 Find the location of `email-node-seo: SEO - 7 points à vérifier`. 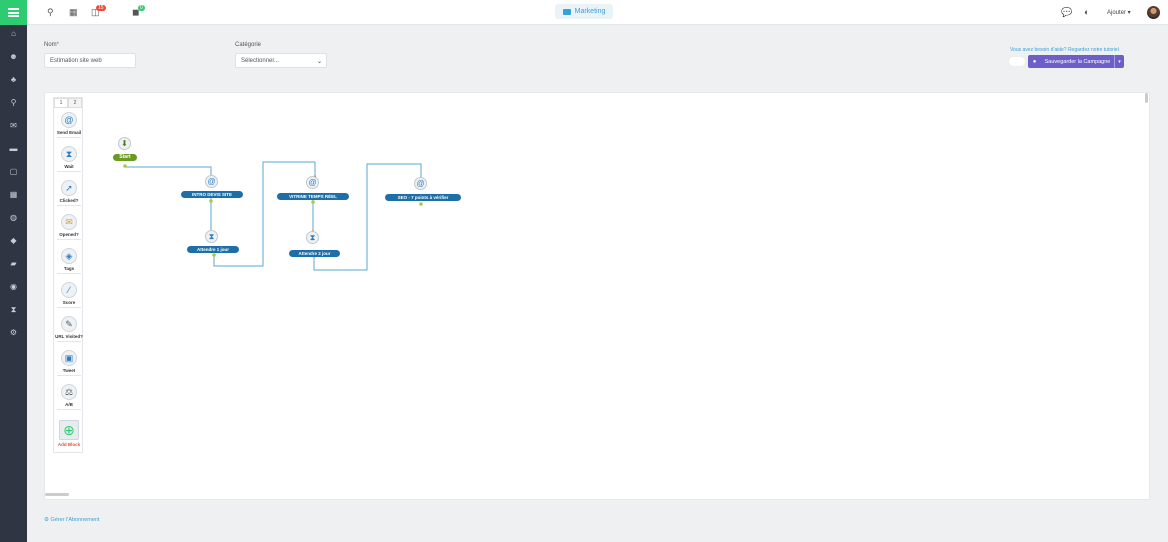

email-node-seo: SEO - 7 points à vérifier is located at coordinates (423, 197).